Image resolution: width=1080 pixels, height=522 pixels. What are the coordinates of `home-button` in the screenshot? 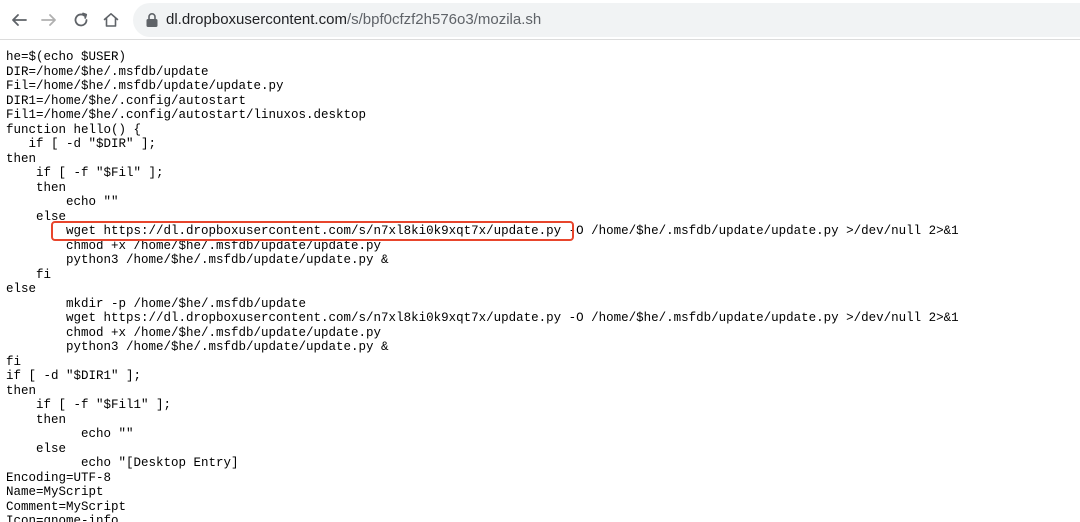 It's located at (111, 20).